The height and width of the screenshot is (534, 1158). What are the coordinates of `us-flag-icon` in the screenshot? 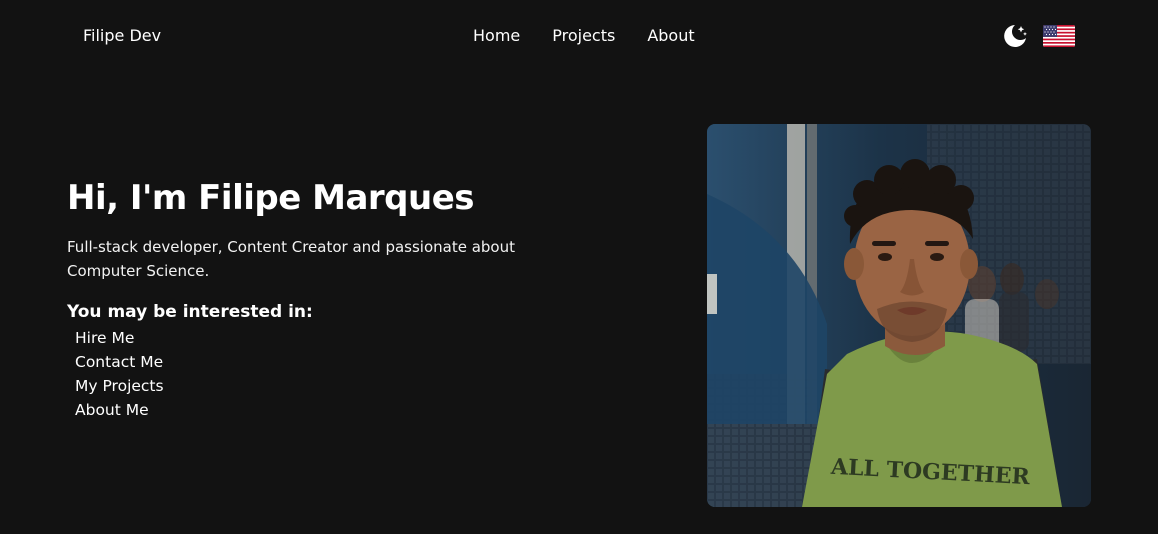 It's located at (1059, 36).